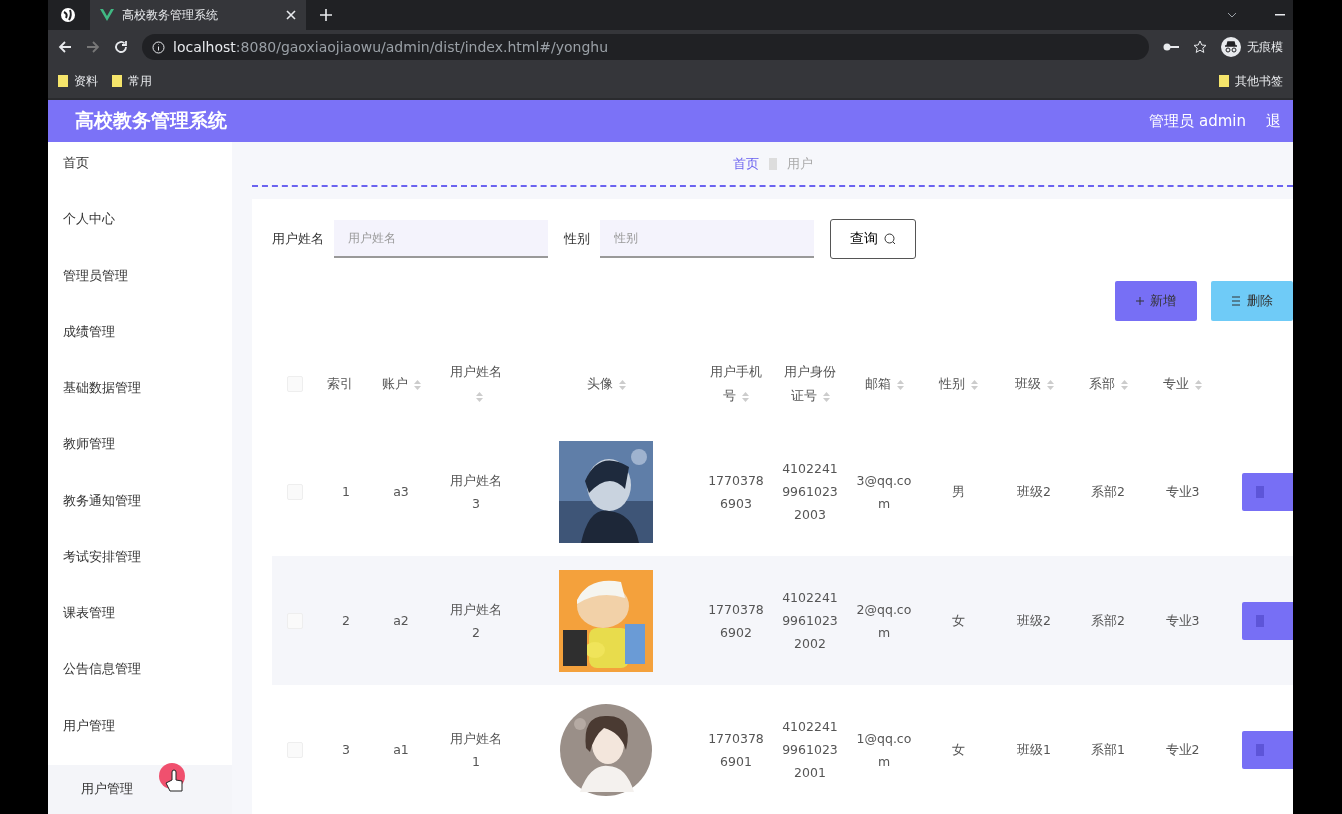  What do you see at coordinates (1182, 384) in the screenshot?
I see `column-header: 专业` at bounding box center [1182, 384].